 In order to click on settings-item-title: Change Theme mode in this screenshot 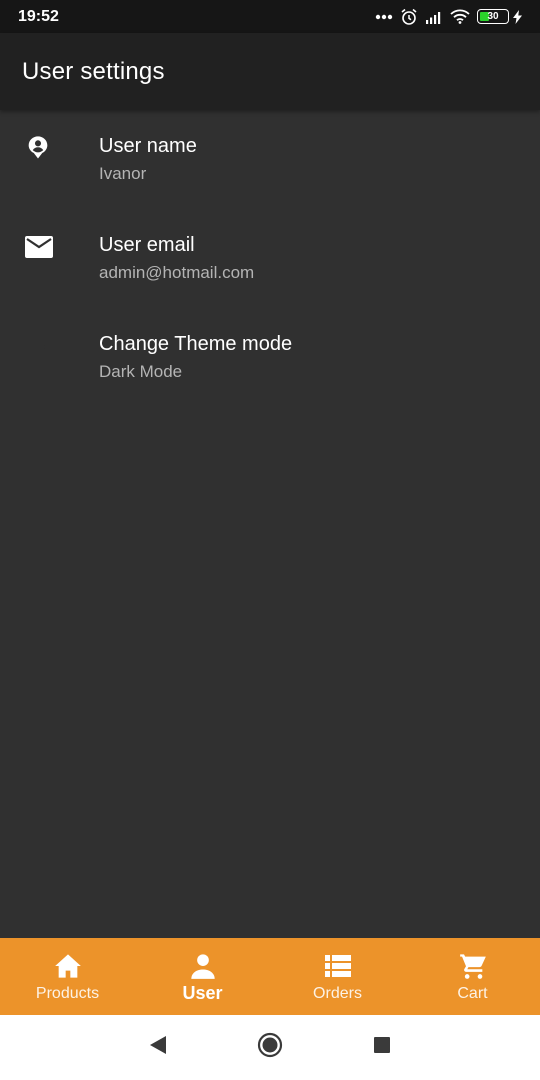, I will do `click(196, 344)`.